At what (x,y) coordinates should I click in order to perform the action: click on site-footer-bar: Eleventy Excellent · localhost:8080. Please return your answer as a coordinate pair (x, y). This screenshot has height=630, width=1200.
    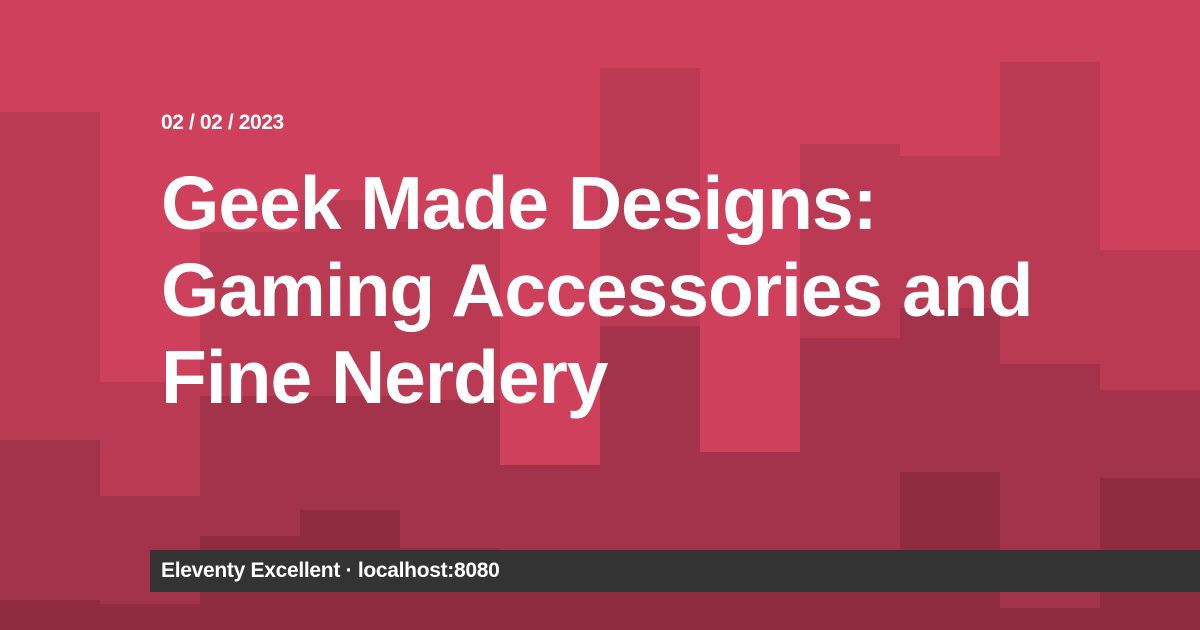
    Looking at the image, I should click on (675, 571).